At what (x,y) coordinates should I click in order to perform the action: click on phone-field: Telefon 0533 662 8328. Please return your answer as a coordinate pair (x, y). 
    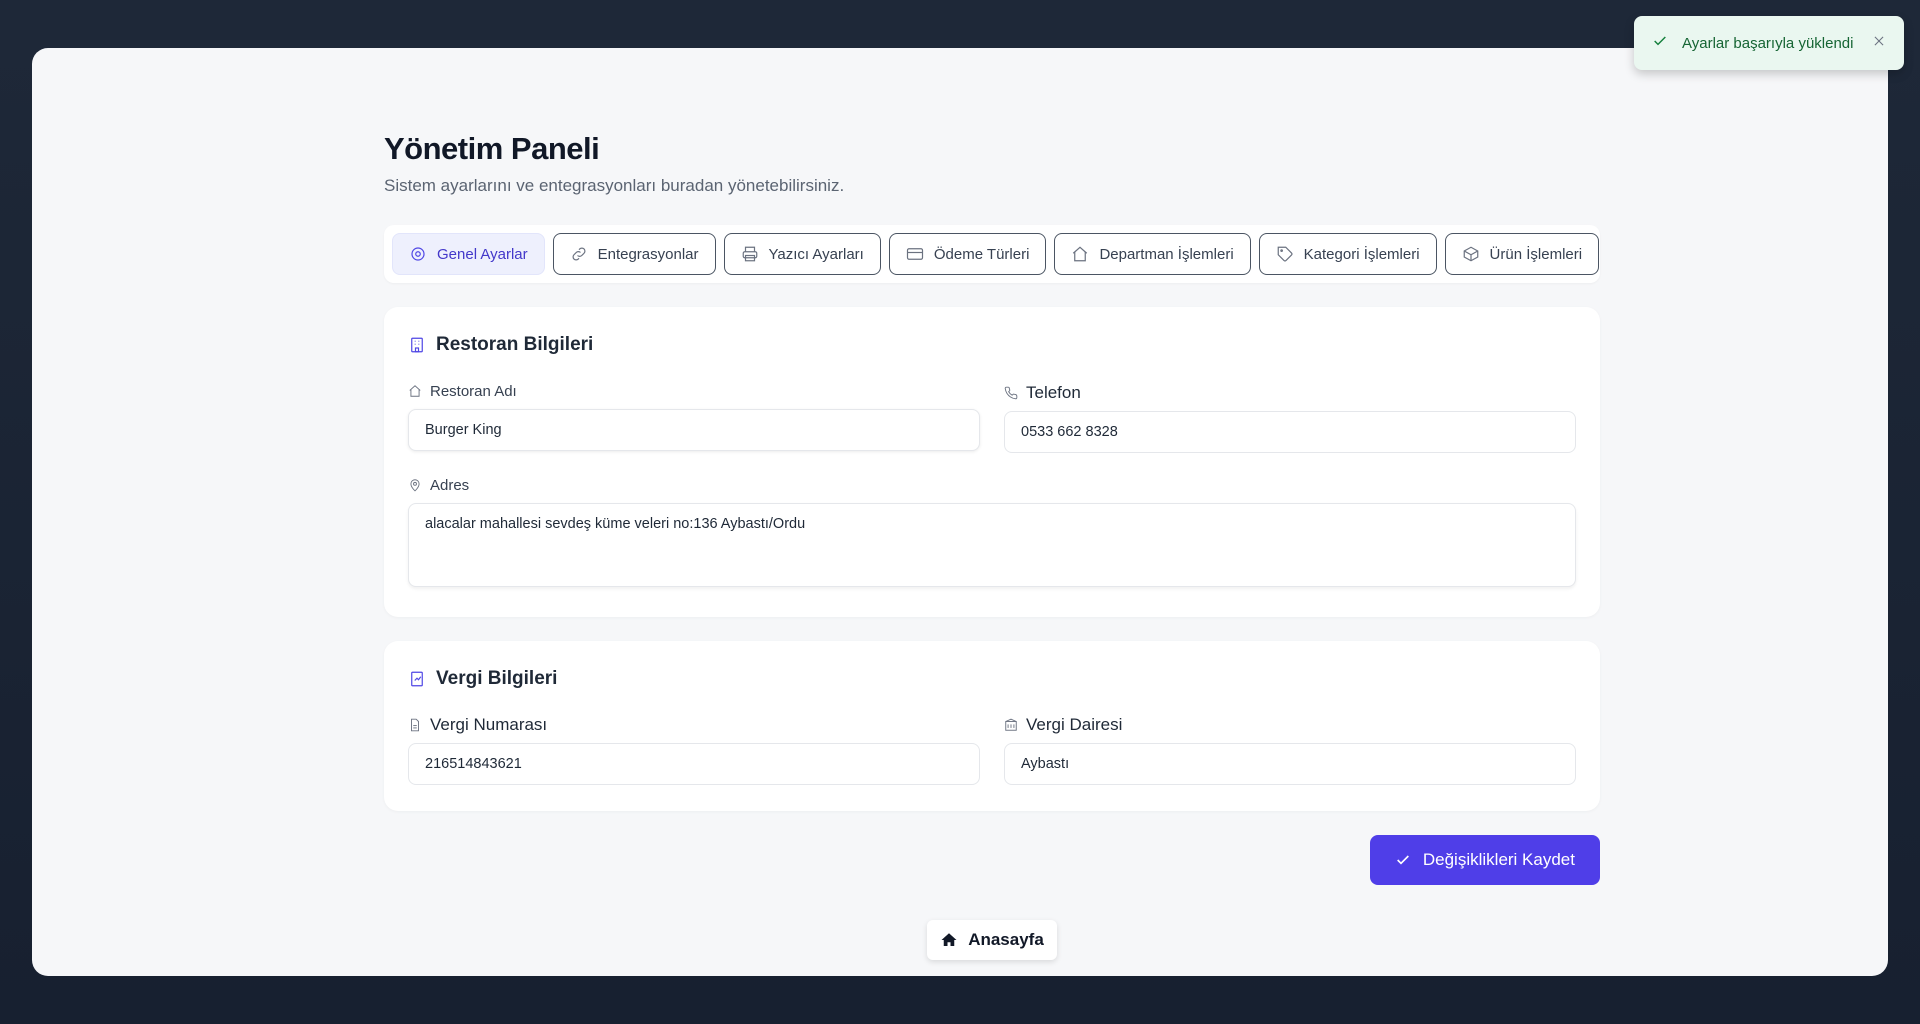
    Looking at the image, I should click on (1290, 417).